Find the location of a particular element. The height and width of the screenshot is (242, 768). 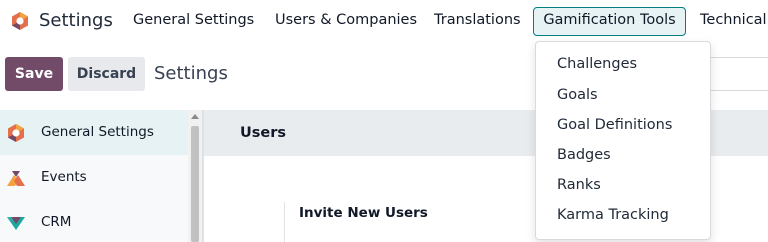

sidebar-item-label: Events is located at coordinates (64, 177).